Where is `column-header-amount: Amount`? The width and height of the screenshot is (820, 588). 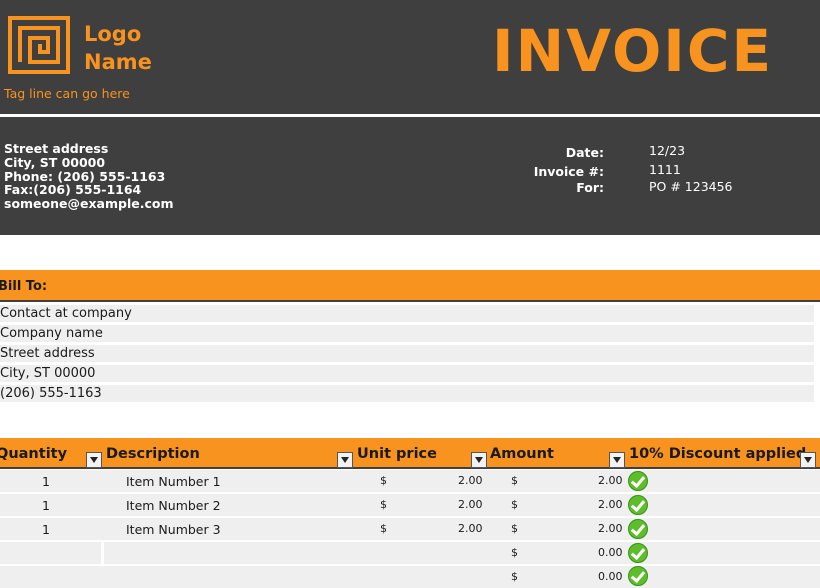 column-header-amount: Amount is located at coordinates (522, 454).